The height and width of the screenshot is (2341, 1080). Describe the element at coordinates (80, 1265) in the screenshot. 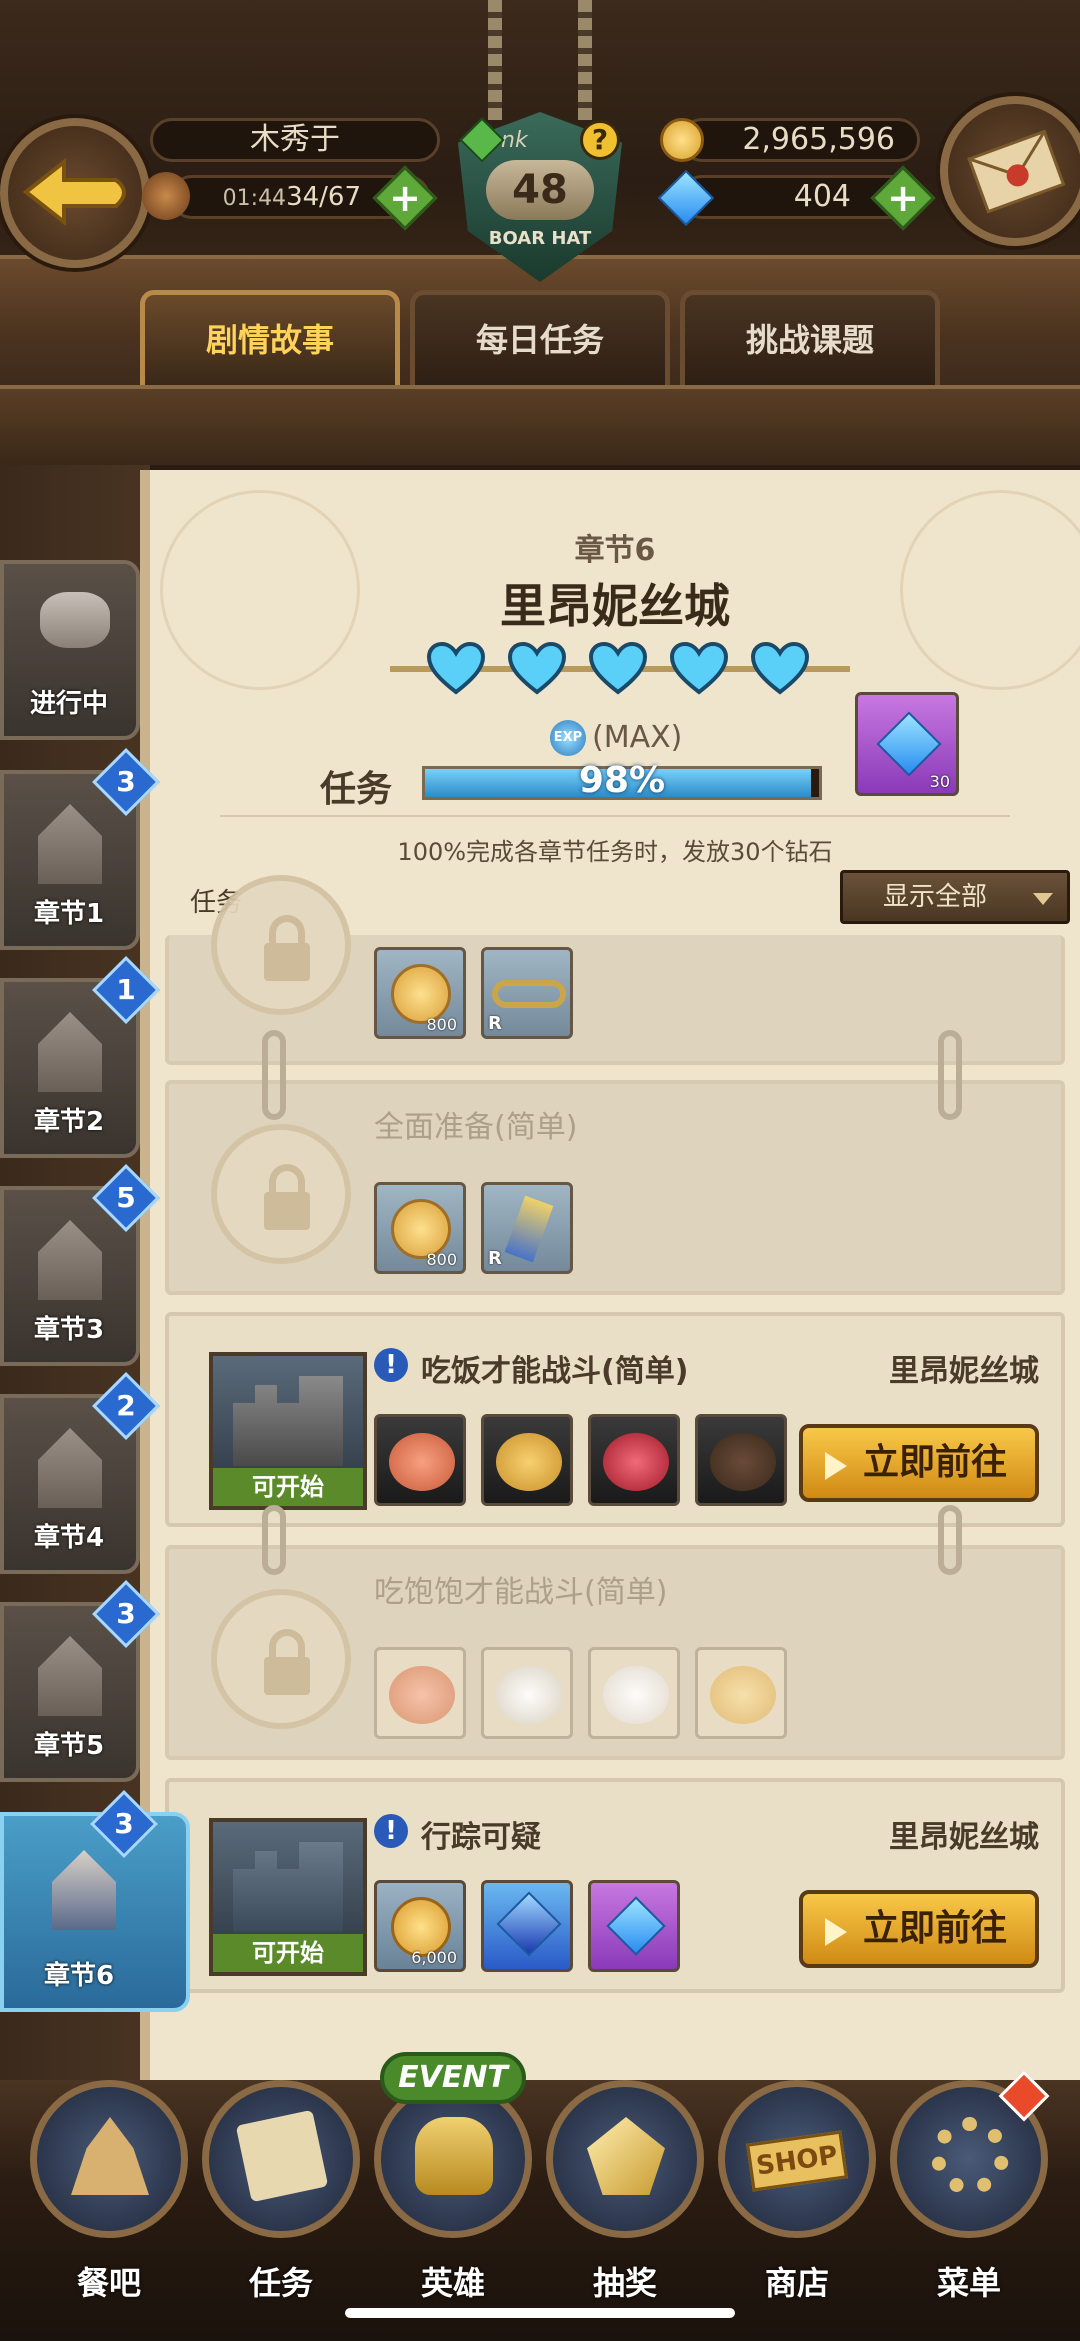

I see `sidebar-item-chapter-3: 5 章节3` at that location.